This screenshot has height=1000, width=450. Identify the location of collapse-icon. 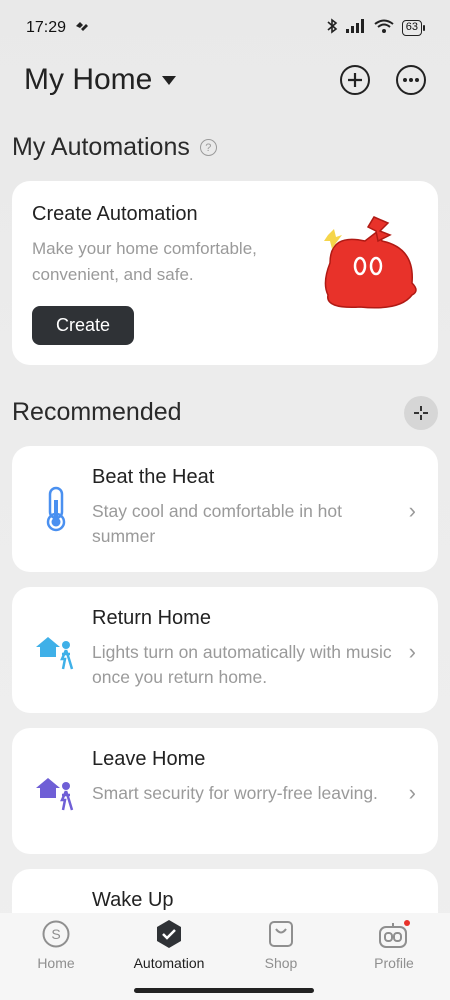
(421, 413).